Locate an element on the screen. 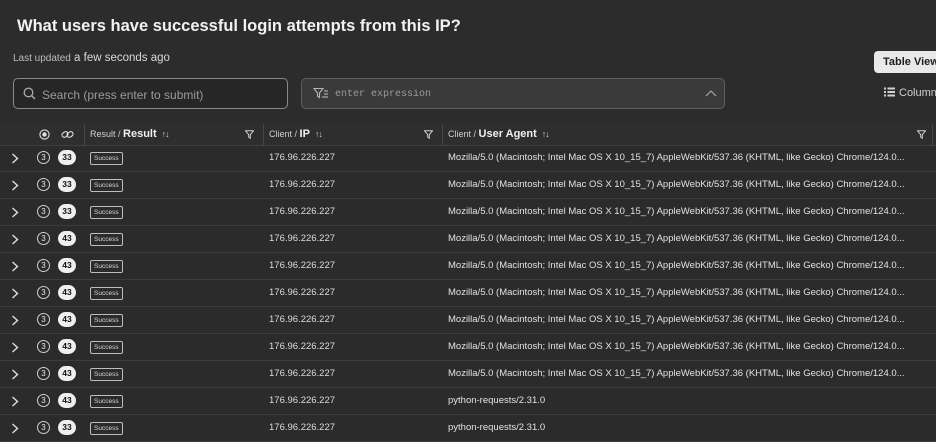 This screenshot has width=936, height=442. search-box is located at coordinates (150, 94).